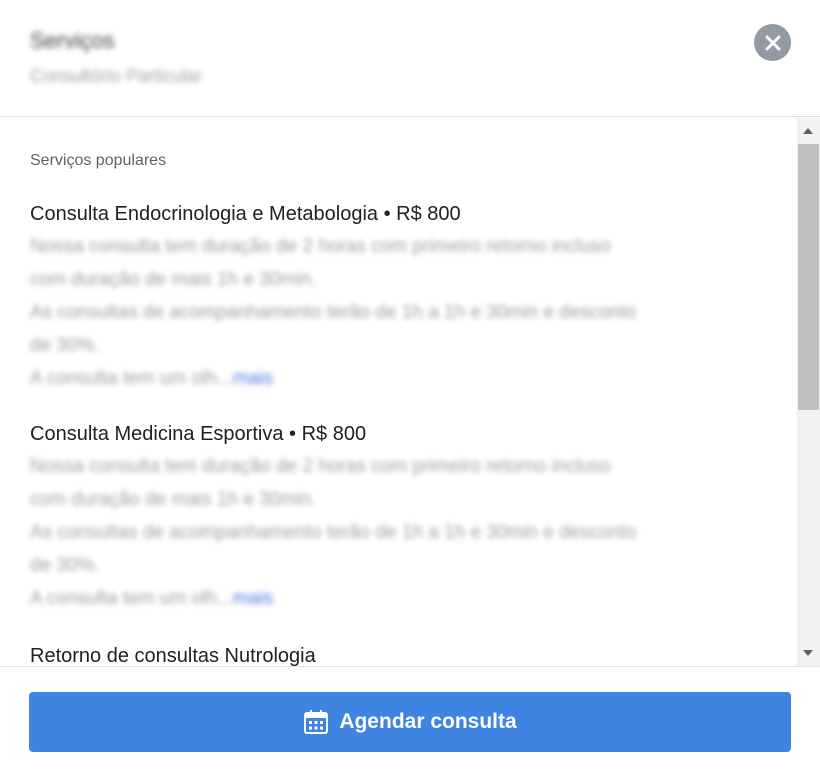  Describe the element at coordinates (808, 653) in the screenshot. I see `scroll-down-arrow` at that location.